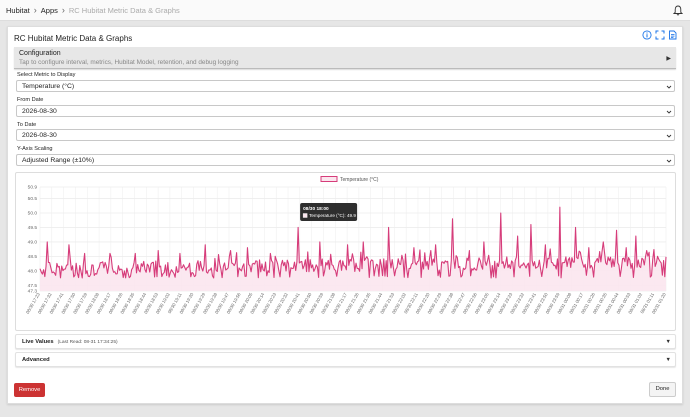 This screenshot has height=417, width=690. What do you see at coordinates (40, 53) in the screenshot?
I see `configuration-title: Configuration` at bounding box center [40, 53].